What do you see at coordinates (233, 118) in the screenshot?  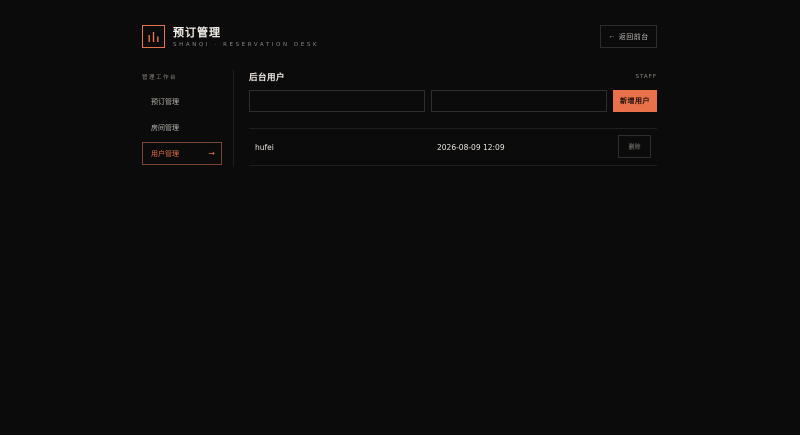 I see `sidebar-divider` at bounding box center [233, 118].